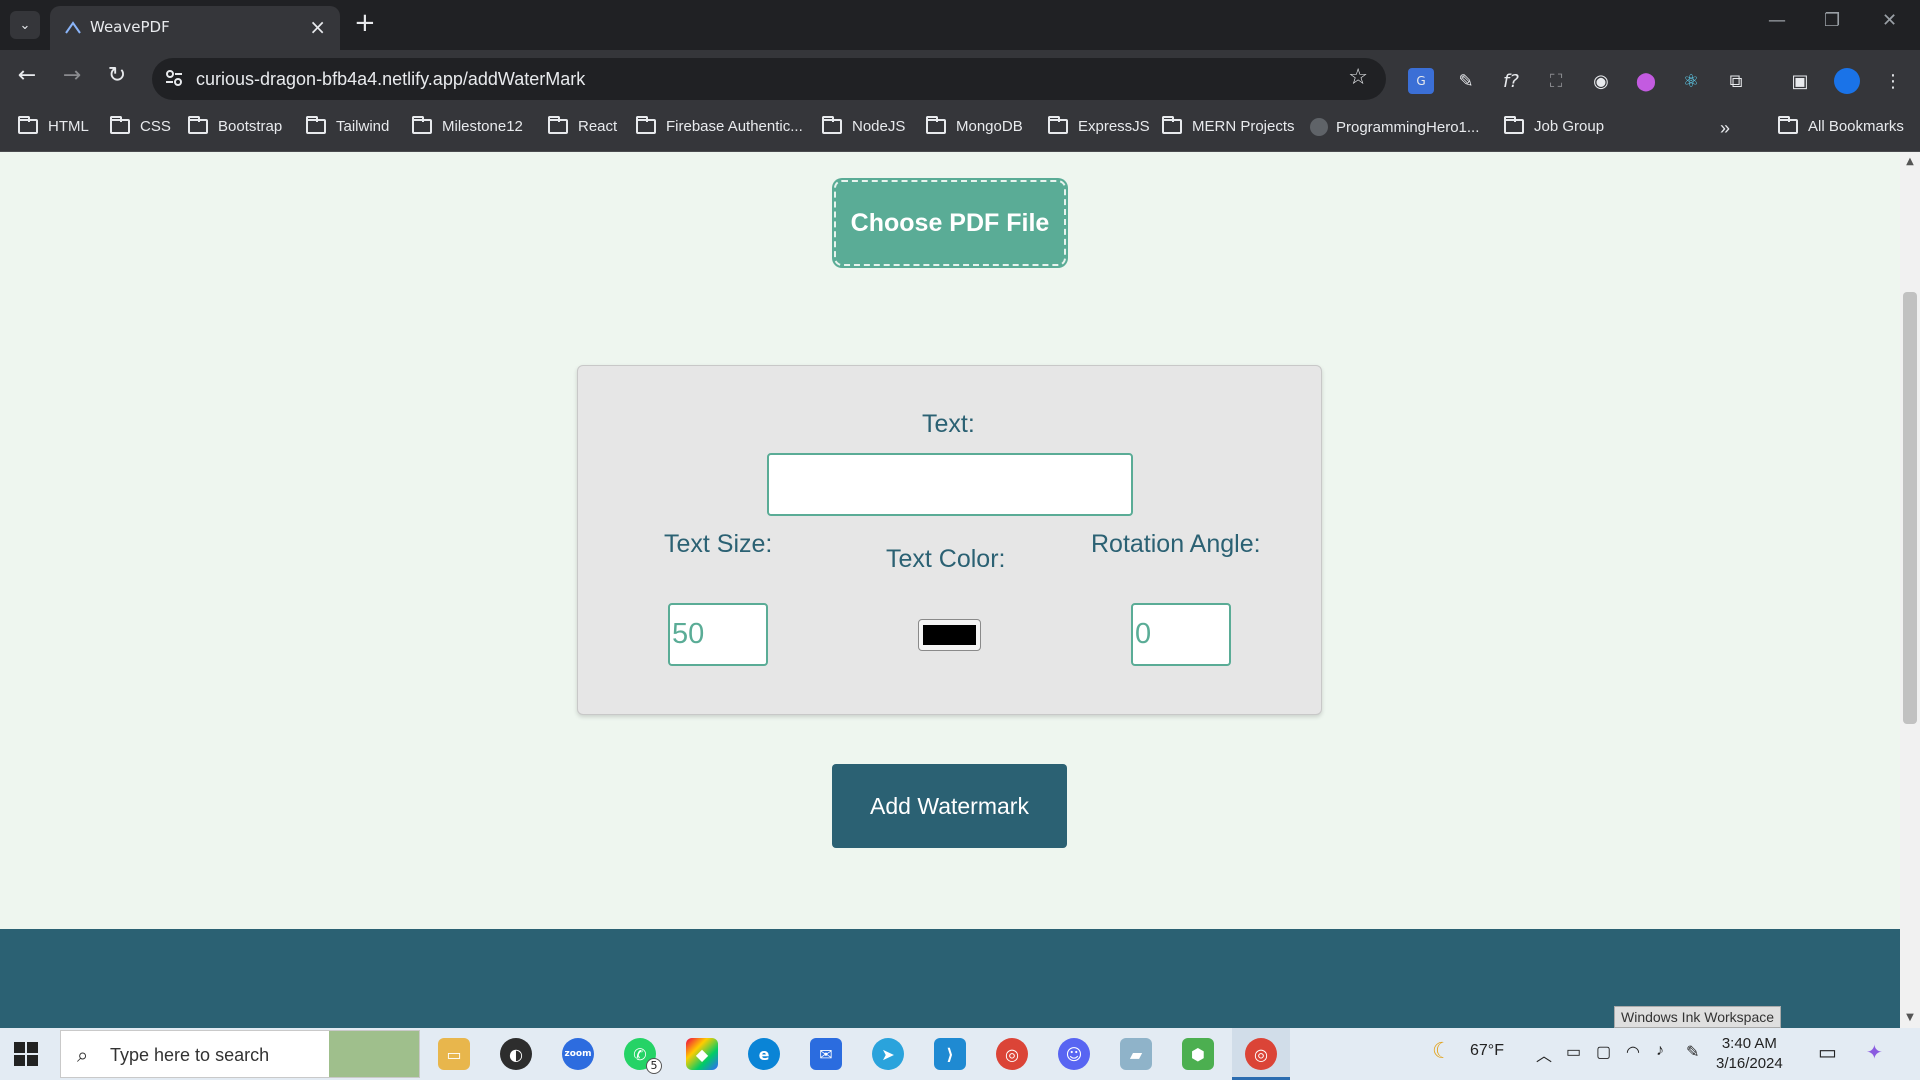  What do you see at coordinates (1511, 81) in the screenshot?
I see `font-extension-icon: f?` at bounding box center [1511, 81].